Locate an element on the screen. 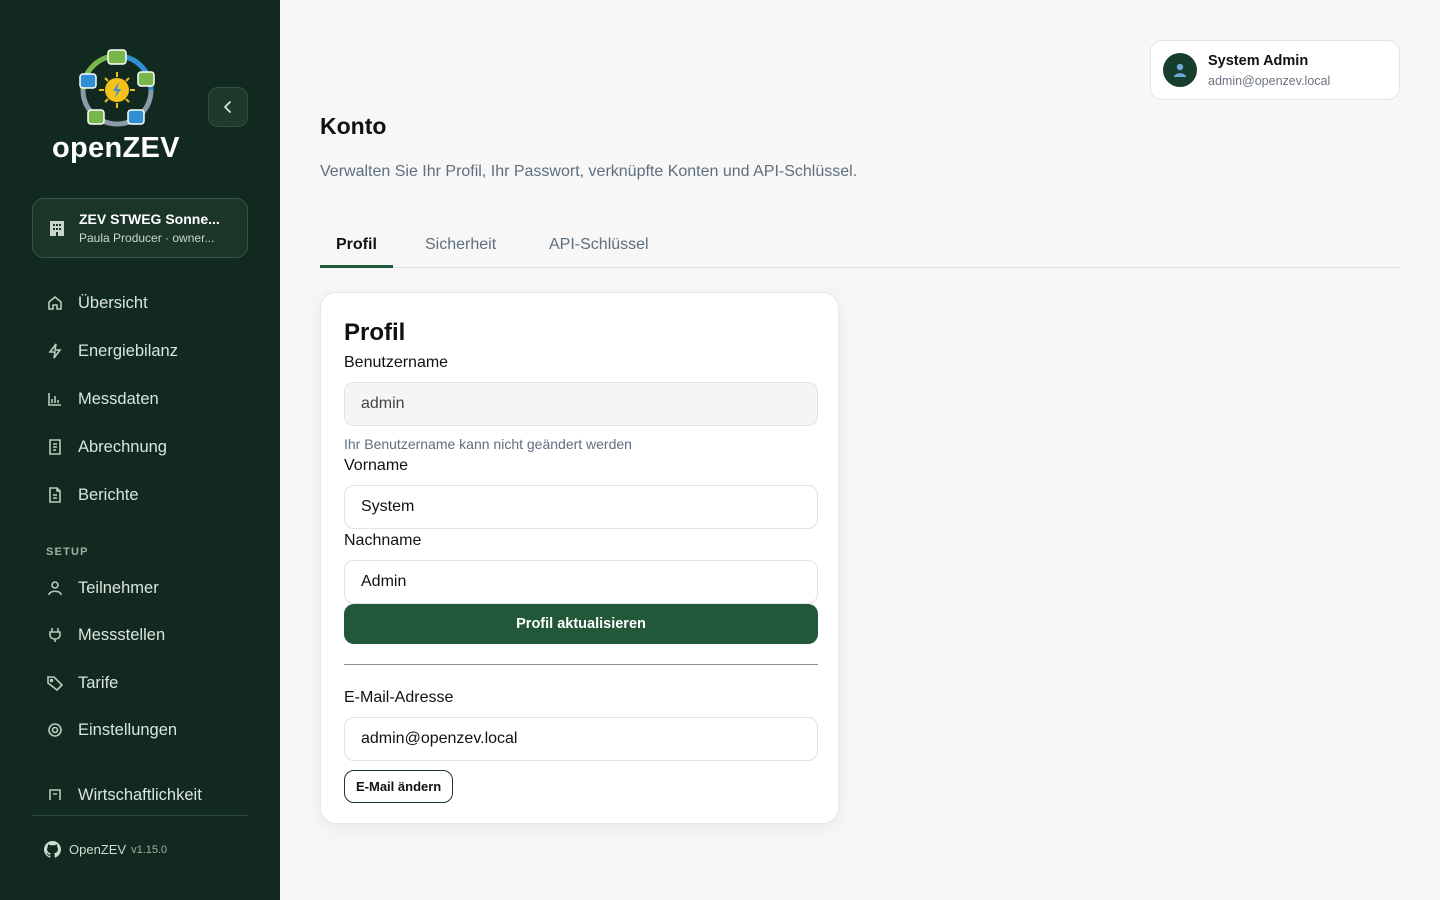 The height and width of the screenshot is (900, 1440). gear-icon is located at coordinates (55, 730).